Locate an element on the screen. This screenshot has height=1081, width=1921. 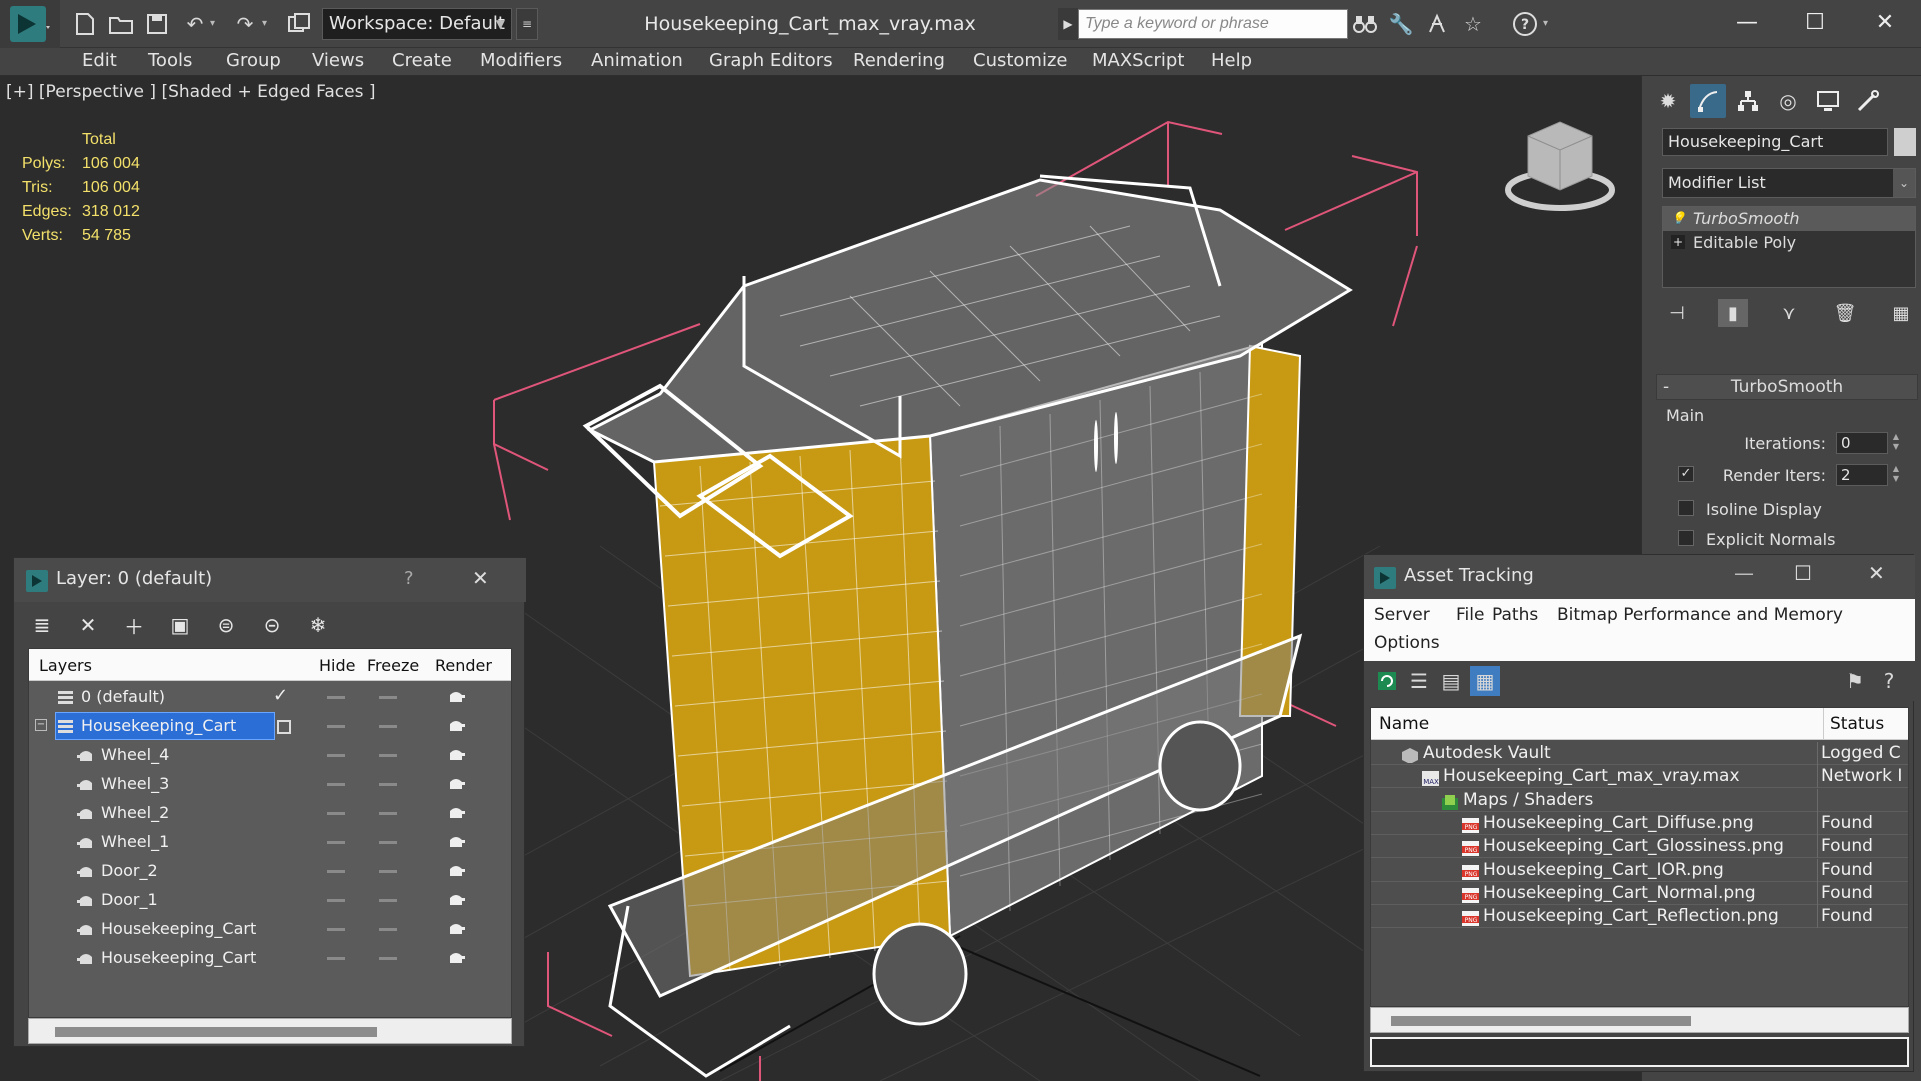
menu-group: Group is located at coordinates (253, 60).